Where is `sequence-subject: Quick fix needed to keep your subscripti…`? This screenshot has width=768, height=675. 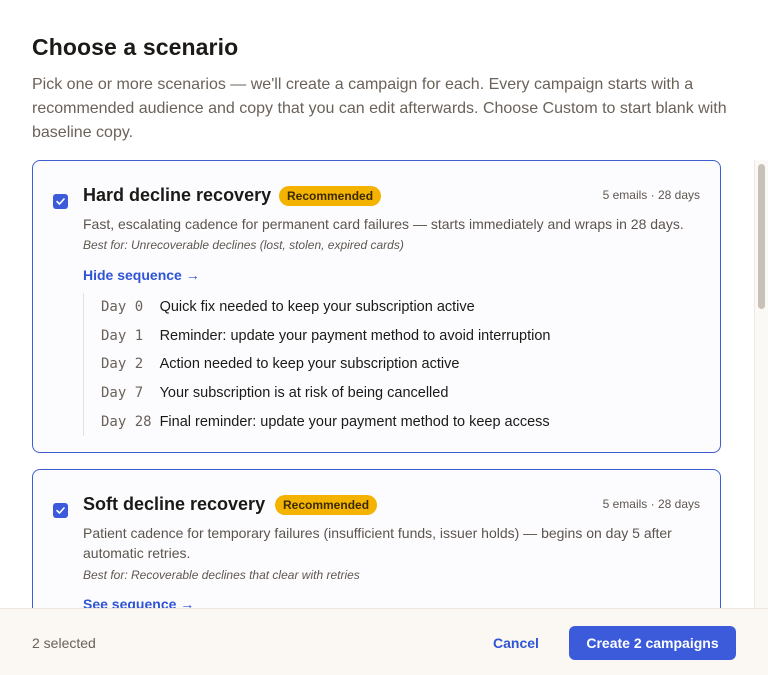
sequence-subject: Quick fix needed to keep your subscripti… is located at coordinates (317, 307).